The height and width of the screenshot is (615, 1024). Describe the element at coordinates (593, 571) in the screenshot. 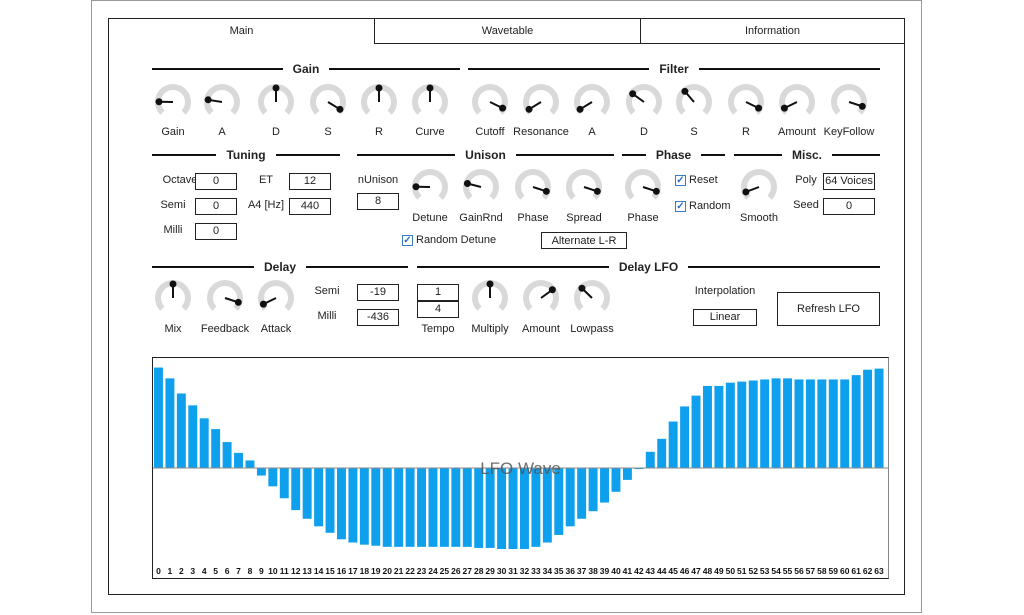

I see `lfo-tick-label: 38` at that location.